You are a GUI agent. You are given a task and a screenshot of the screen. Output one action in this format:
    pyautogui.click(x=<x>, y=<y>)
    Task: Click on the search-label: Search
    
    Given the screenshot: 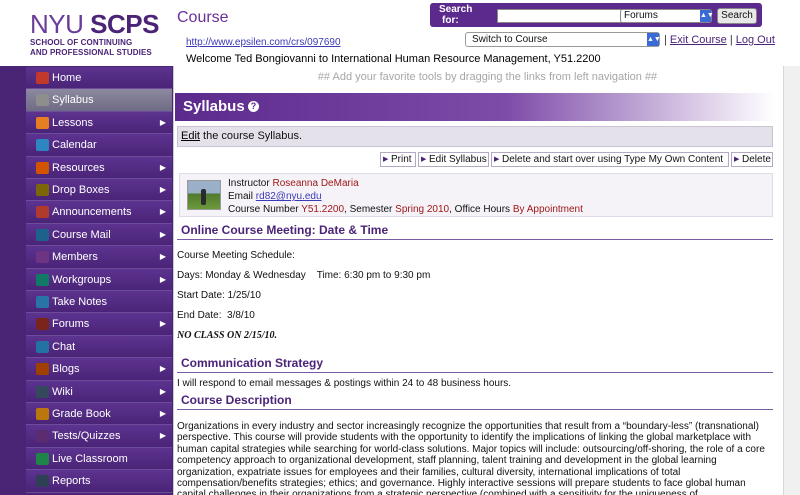 What is the action you would take?
    pyautogui.click(x=456, y=9)
    